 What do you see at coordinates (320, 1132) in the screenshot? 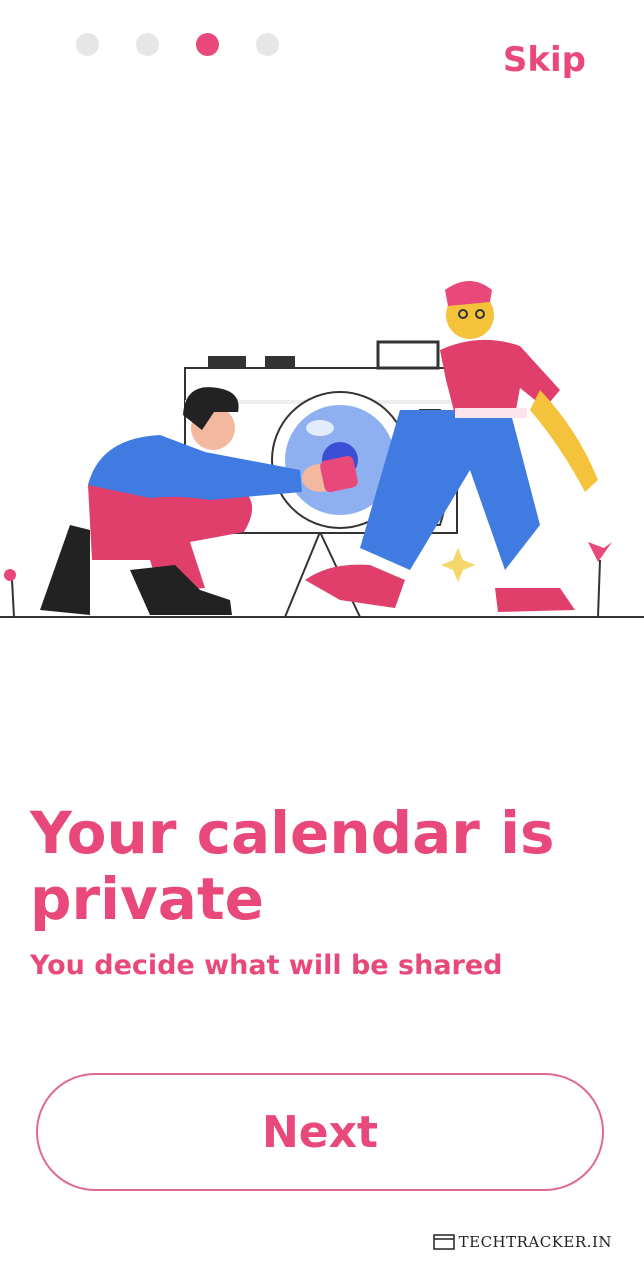
I see `next-button: Next` at bounding box center [320, 1132].